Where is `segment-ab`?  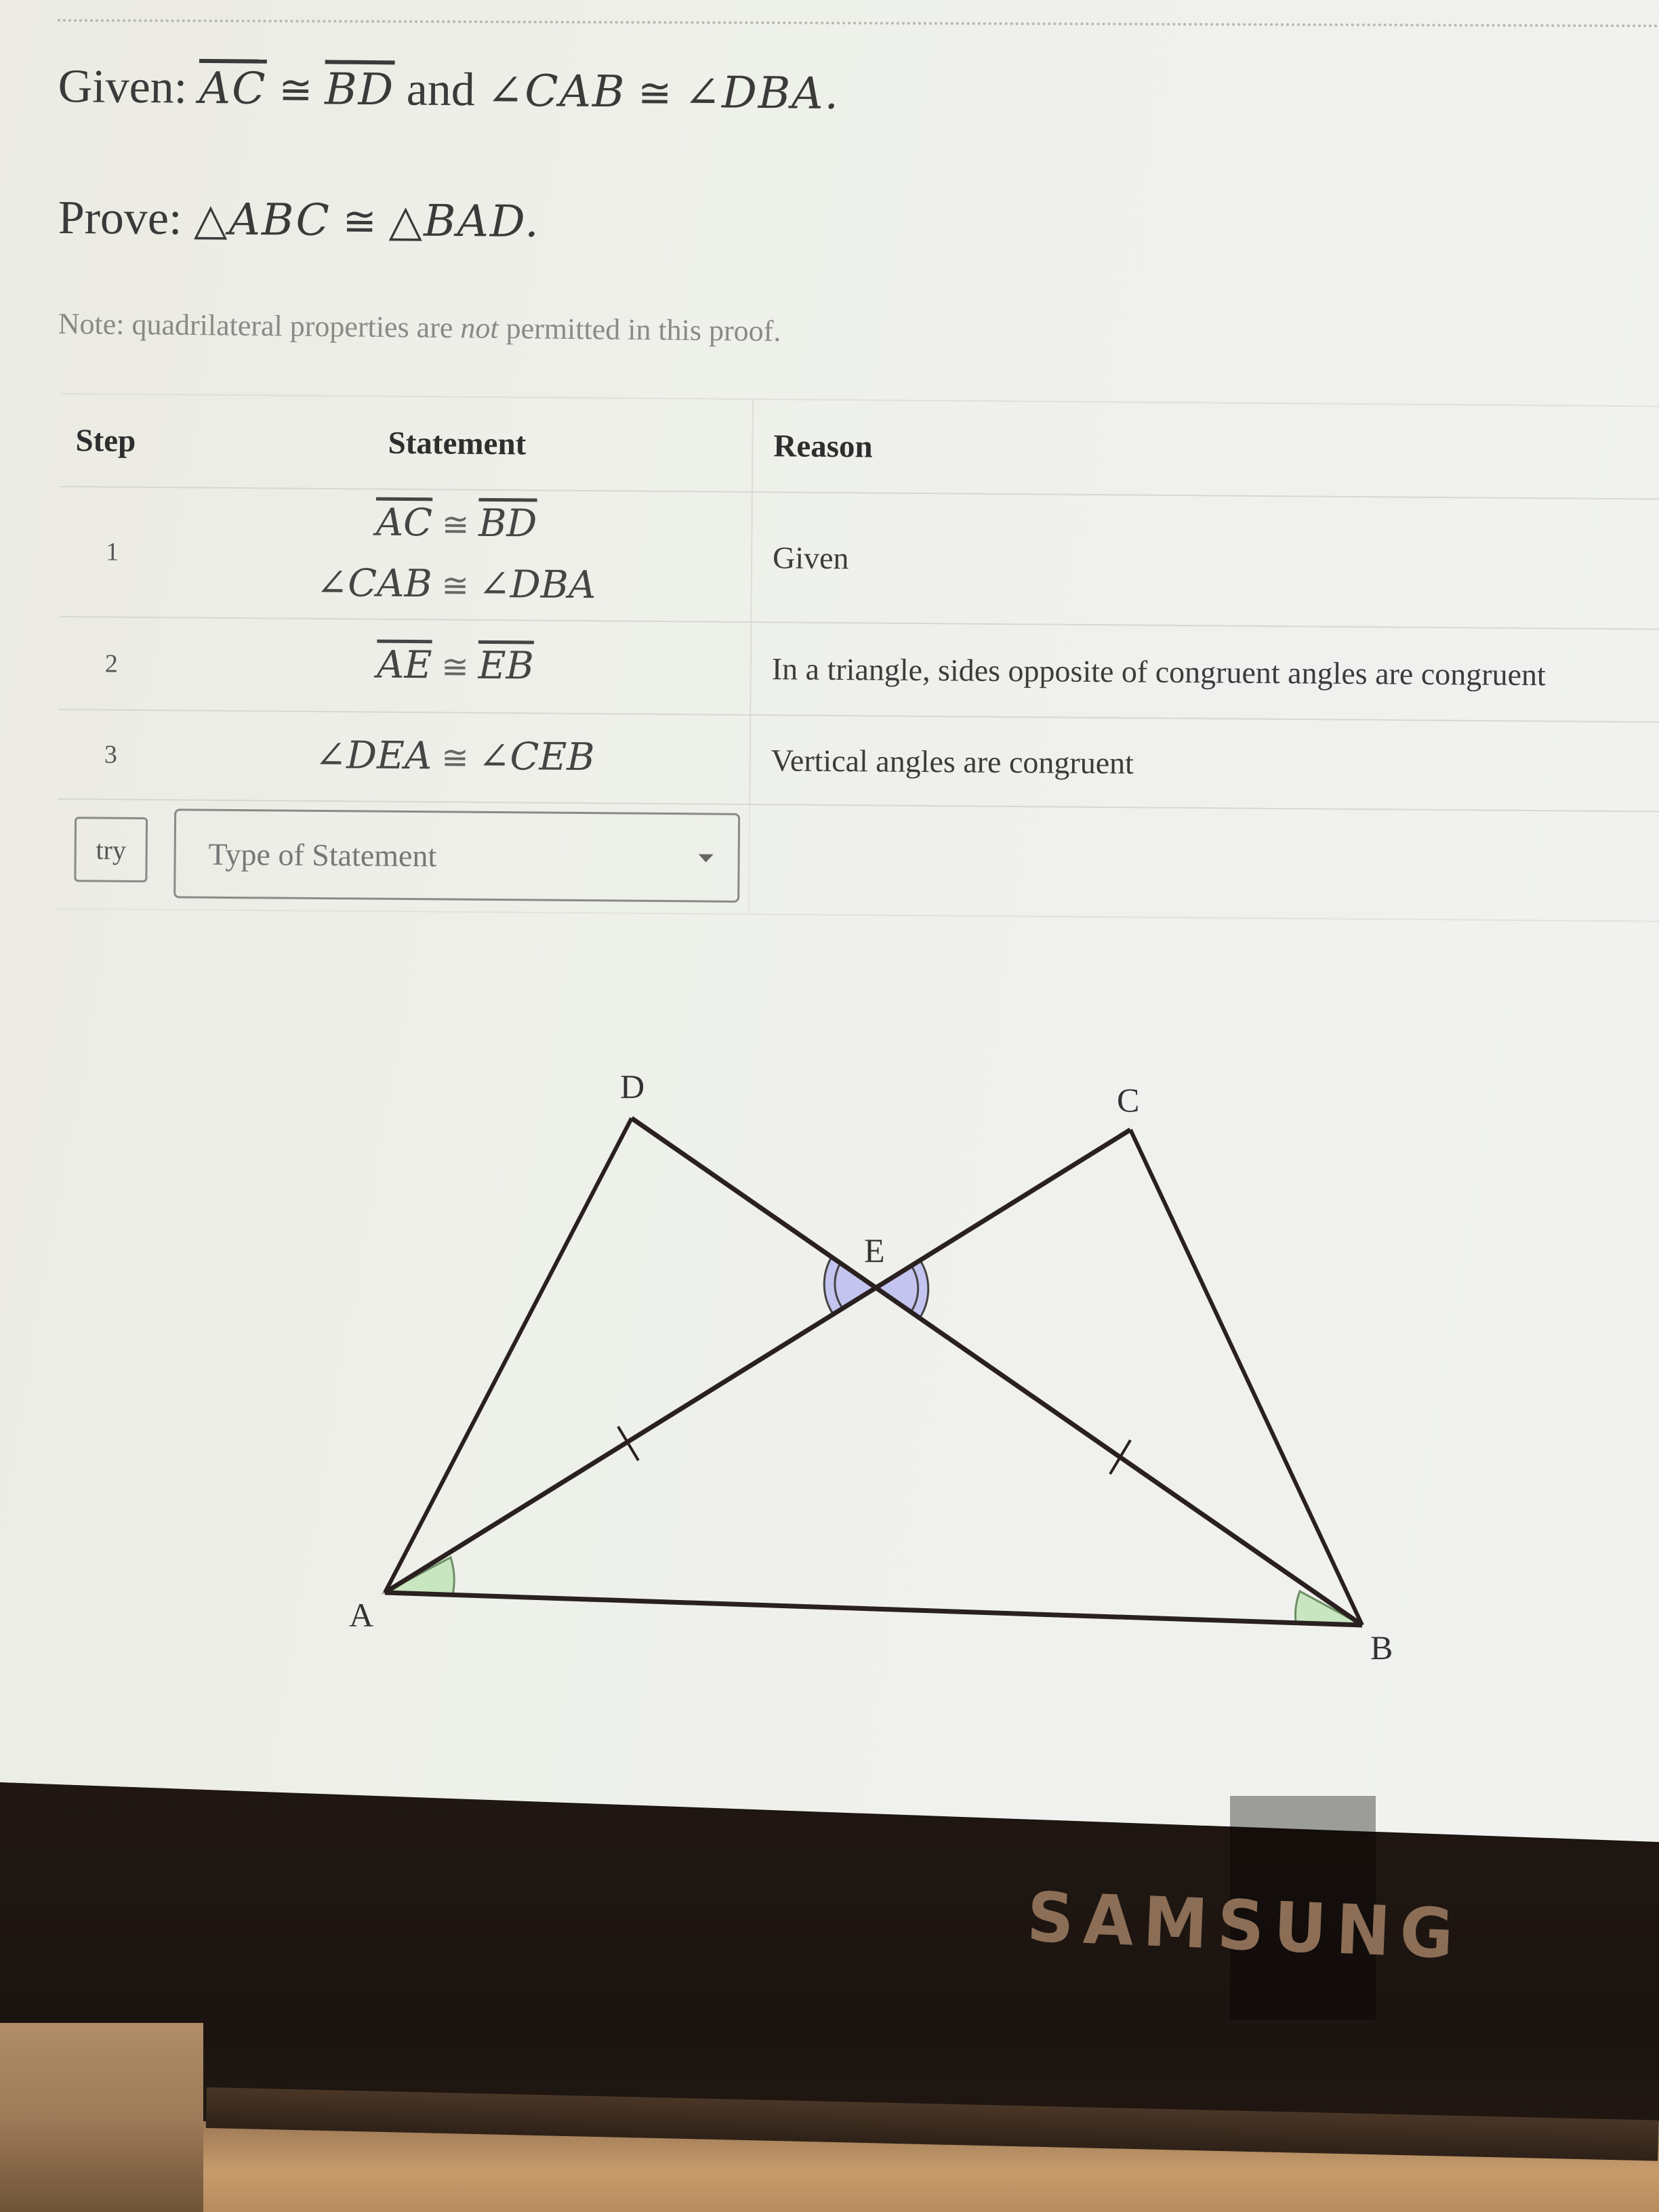
segment-ab is located at coordinates (873, 1609).